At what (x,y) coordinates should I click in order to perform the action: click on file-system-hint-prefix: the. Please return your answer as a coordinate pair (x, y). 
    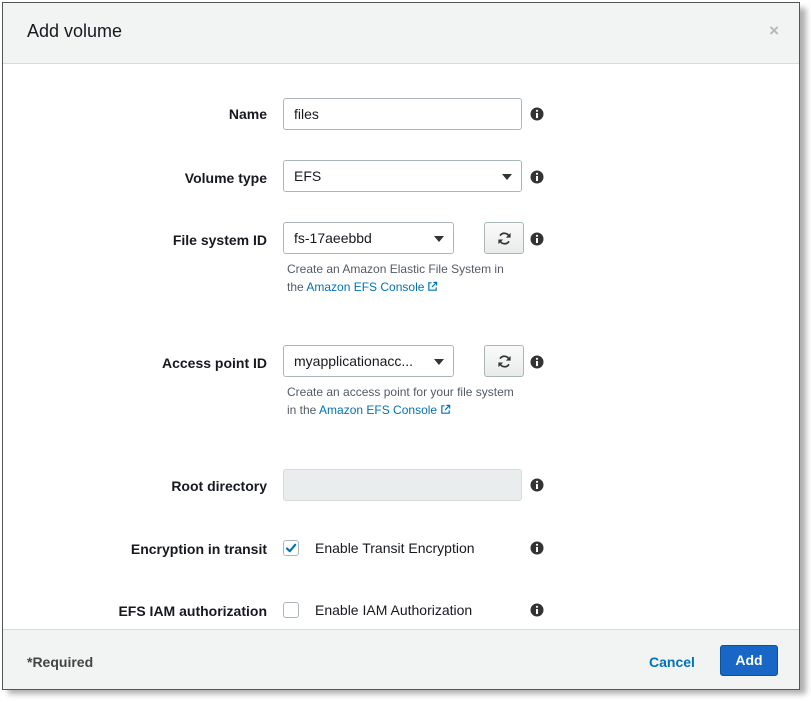
    Looking at the image, I should click on (295, 287).